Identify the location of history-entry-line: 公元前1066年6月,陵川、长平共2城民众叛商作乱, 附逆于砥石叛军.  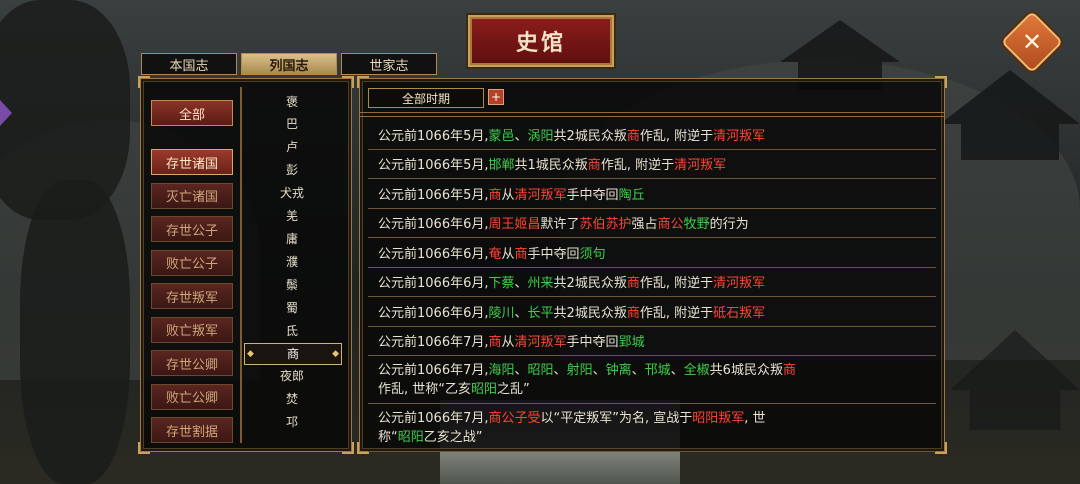
(571, 311).